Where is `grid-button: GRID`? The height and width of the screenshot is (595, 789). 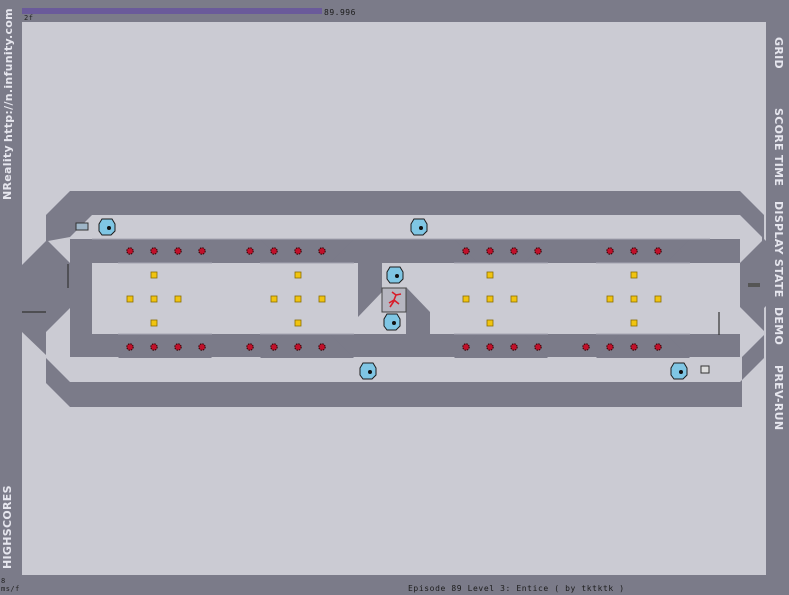 grid-button: GRID is located at coordinates (778, 53).